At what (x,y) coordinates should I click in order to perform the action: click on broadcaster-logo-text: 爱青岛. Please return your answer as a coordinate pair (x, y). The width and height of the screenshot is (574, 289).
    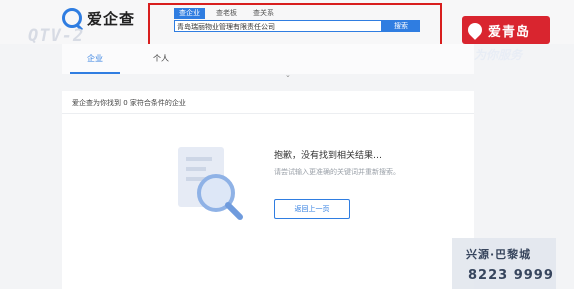
    Looking at the image, I should click on (509, 32).